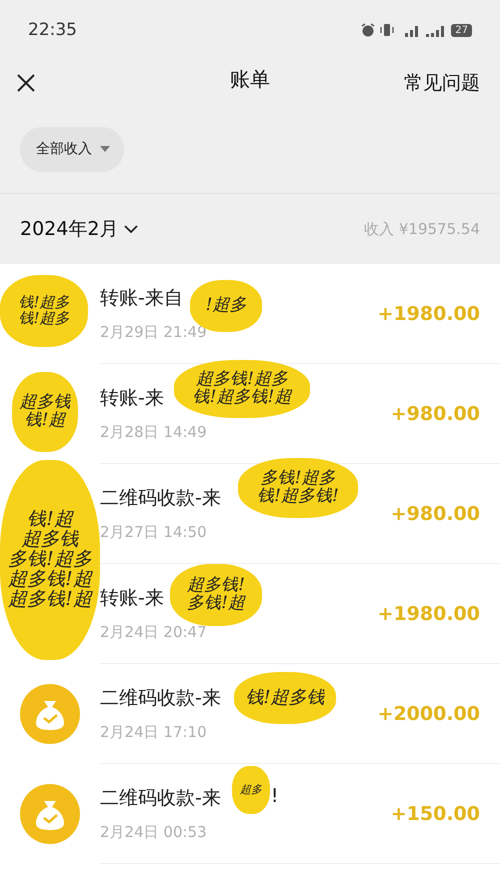 The width and height of the screenshot is (500, 888). What do you see at coordinates (105, 149) in the screenshot?
I see `dropdown-caret-icon` at bounding box center [105, 149].